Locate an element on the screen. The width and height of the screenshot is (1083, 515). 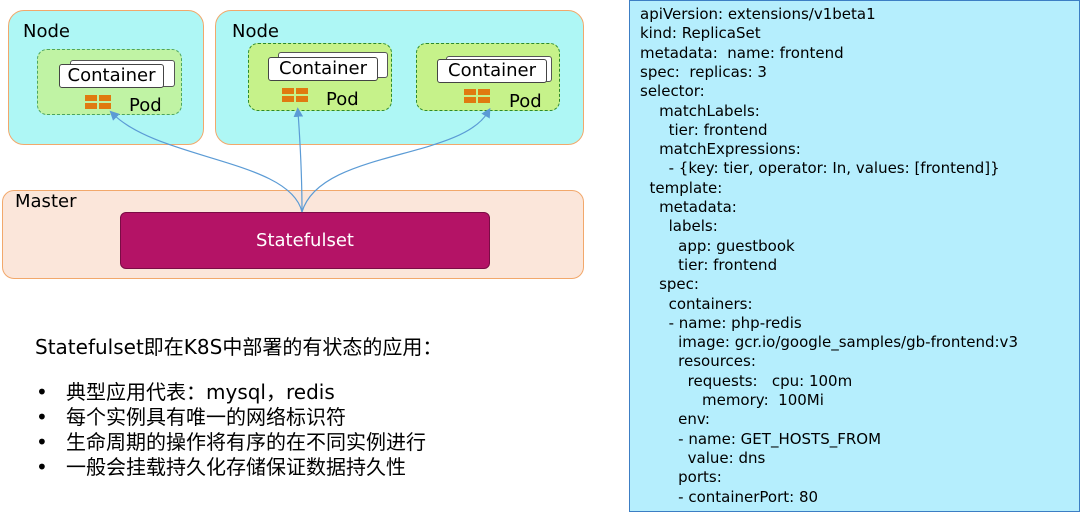
yaml-line: metadata: name: frontend is located at coordinates (742, 52).